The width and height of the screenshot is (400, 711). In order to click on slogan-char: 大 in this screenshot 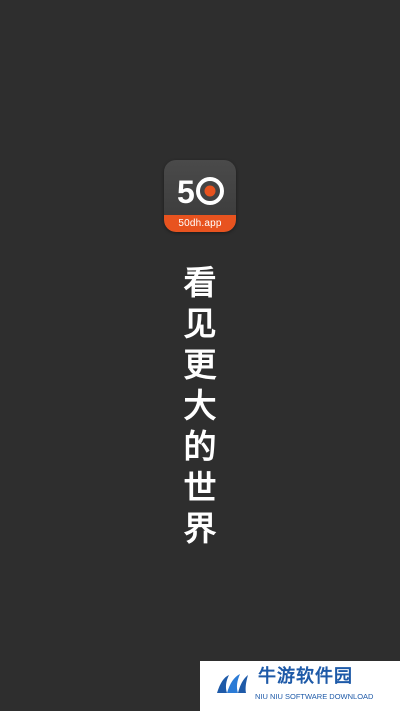, I will do `click(200, 405)`.